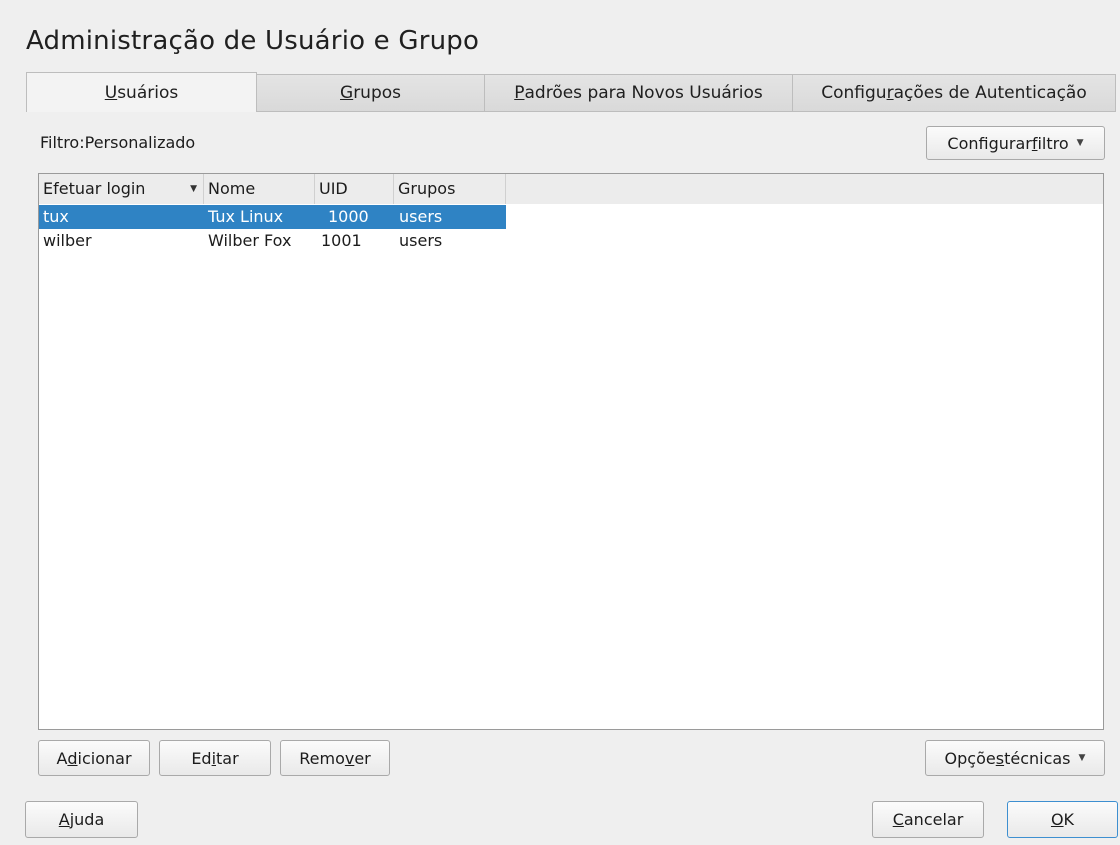  I want to click on table-row: tux Tux Linux 1000 users, so click(272, 217).